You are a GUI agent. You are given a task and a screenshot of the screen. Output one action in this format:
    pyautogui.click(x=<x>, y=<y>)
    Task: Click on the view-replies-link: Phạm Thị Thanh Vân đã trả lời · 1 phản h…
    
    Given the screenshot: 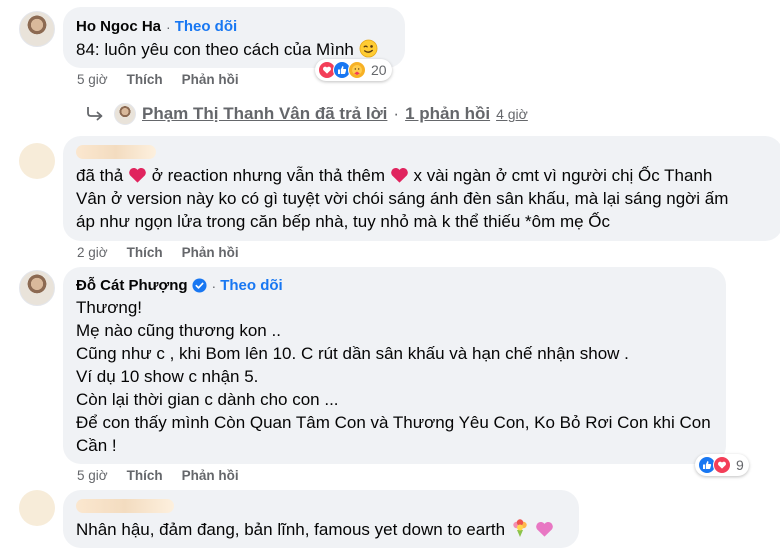 What is the action you would take?
    pyautogui.click(x=307, y=114)
    